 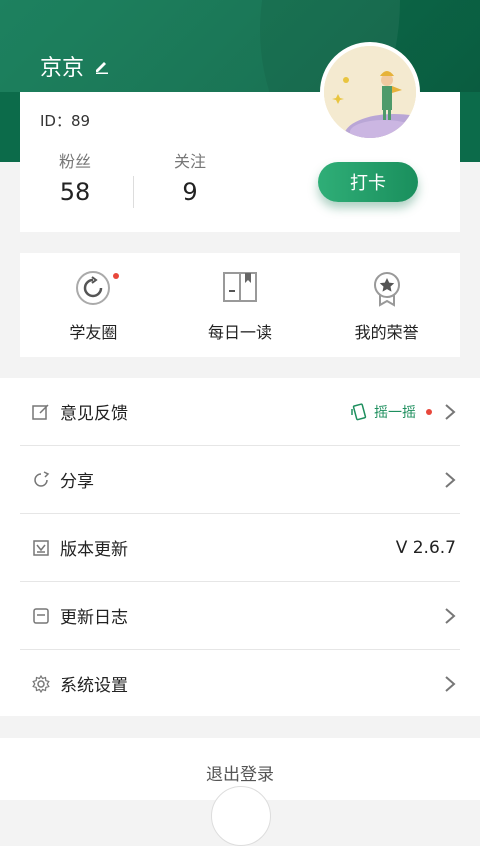 What do you see at coordinates (40, 411) in the screenshot?
I see `edit-square-icon` at bounding box center [40, 411].